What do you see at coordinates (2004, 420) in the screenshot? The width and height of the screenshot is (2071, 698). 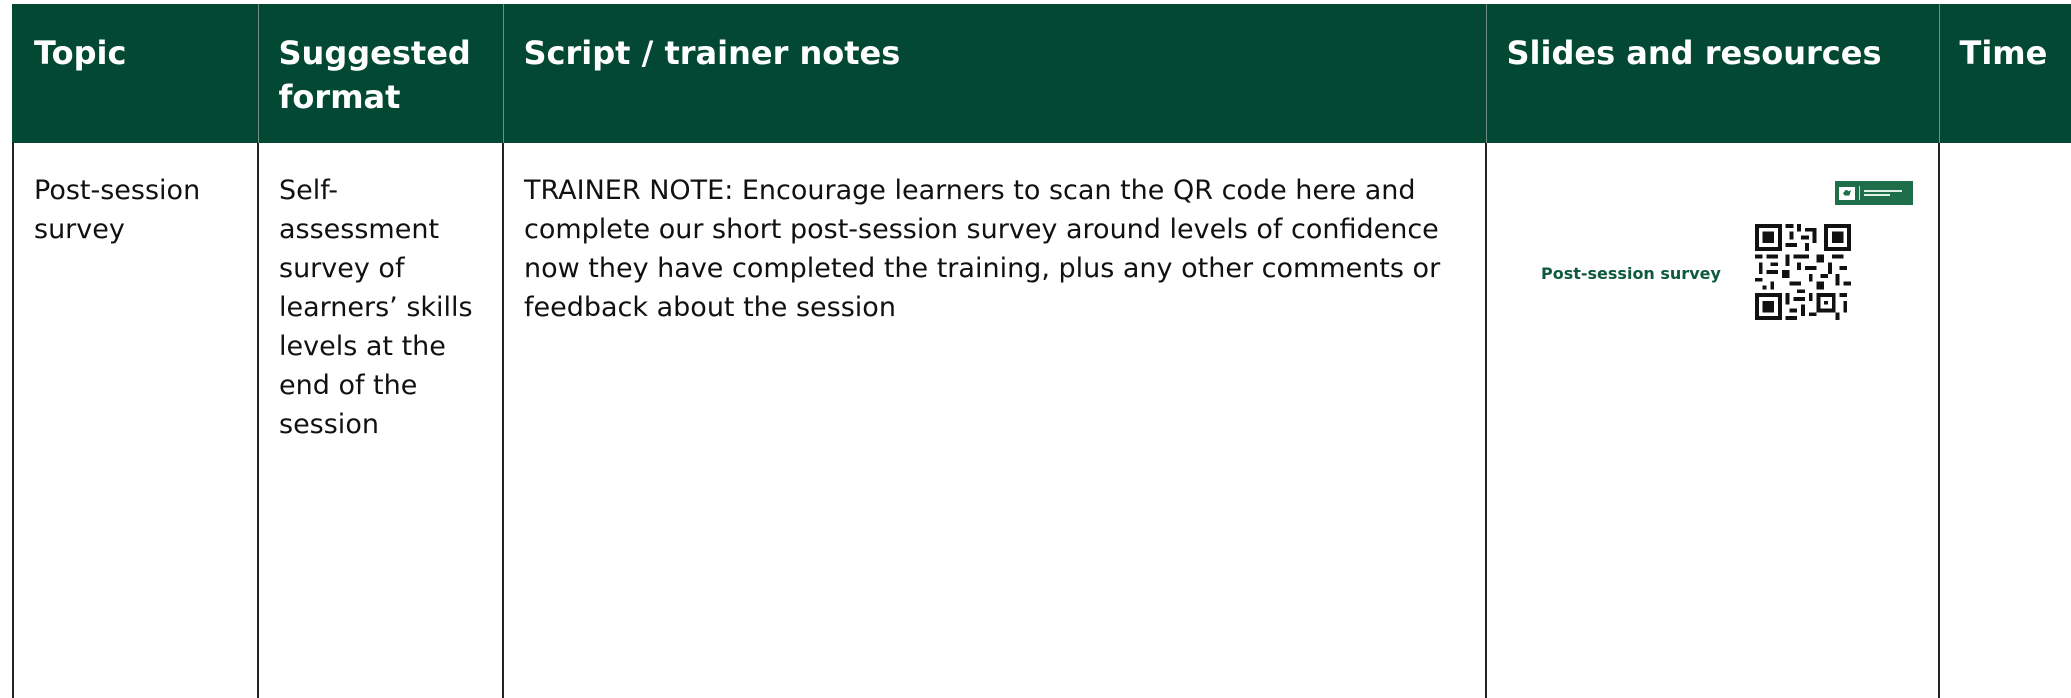 I see `cell-time` at bounding box center [2004, 420].